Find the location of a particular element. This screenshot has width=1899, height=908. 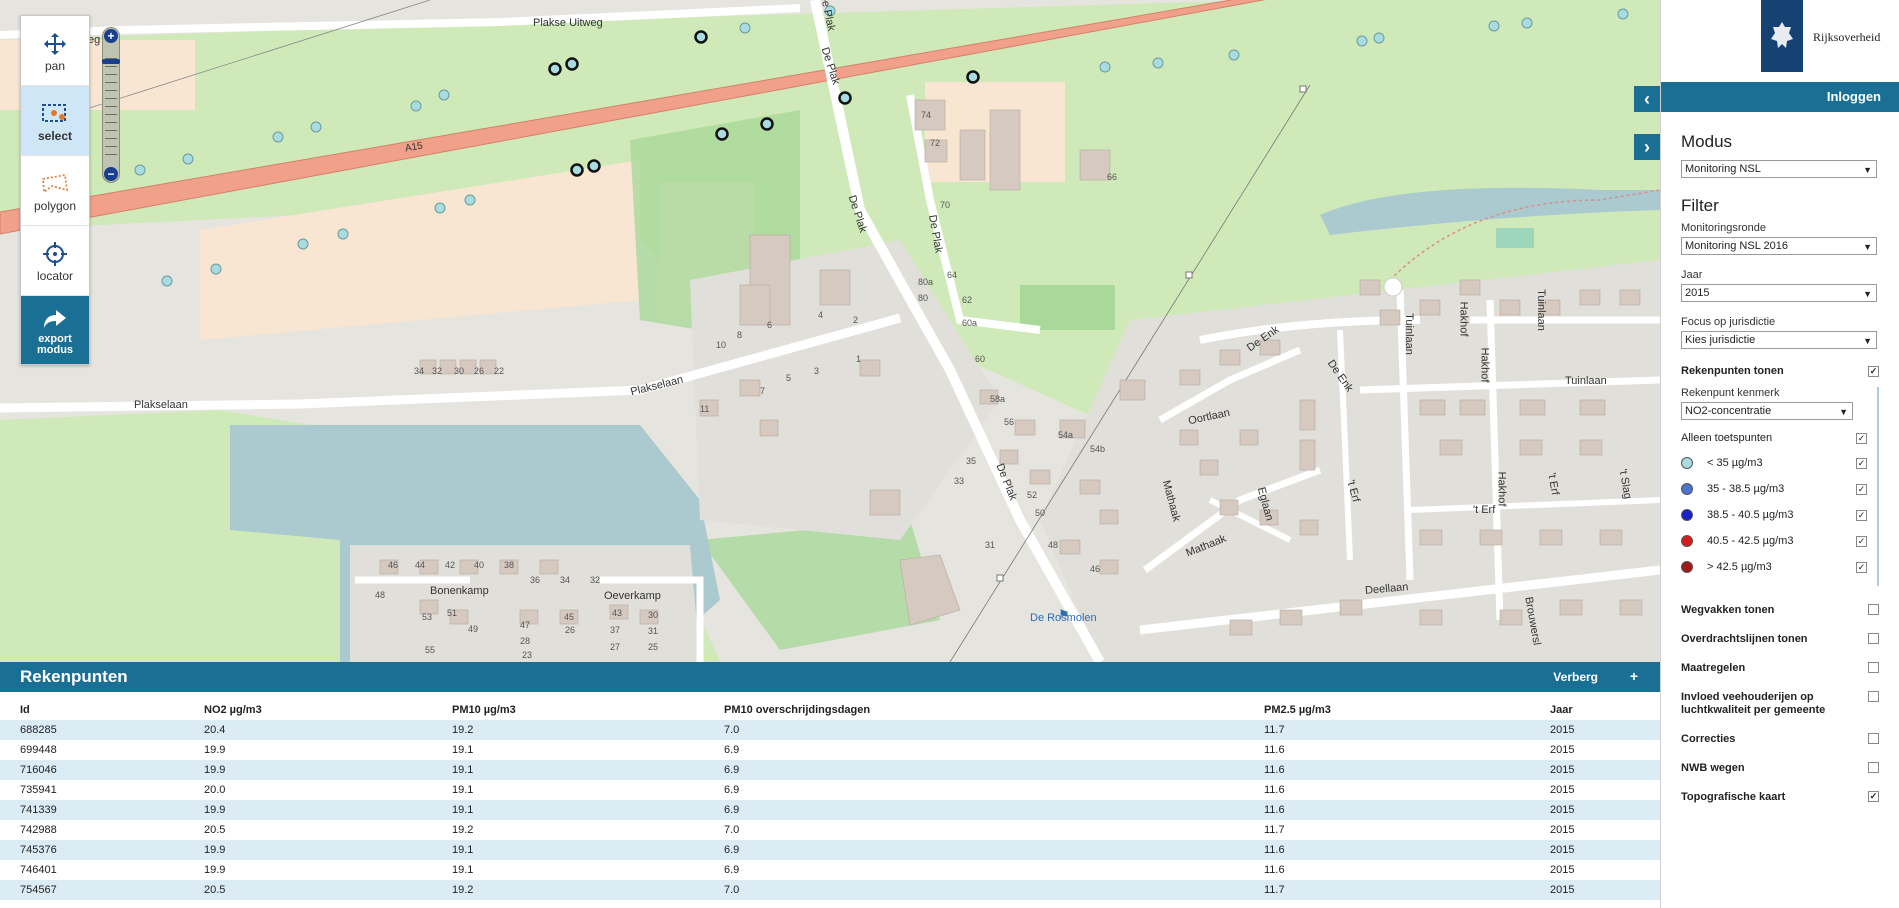

option-nwb-wegen: NWB wegen is located at coordinates (1780, 768).